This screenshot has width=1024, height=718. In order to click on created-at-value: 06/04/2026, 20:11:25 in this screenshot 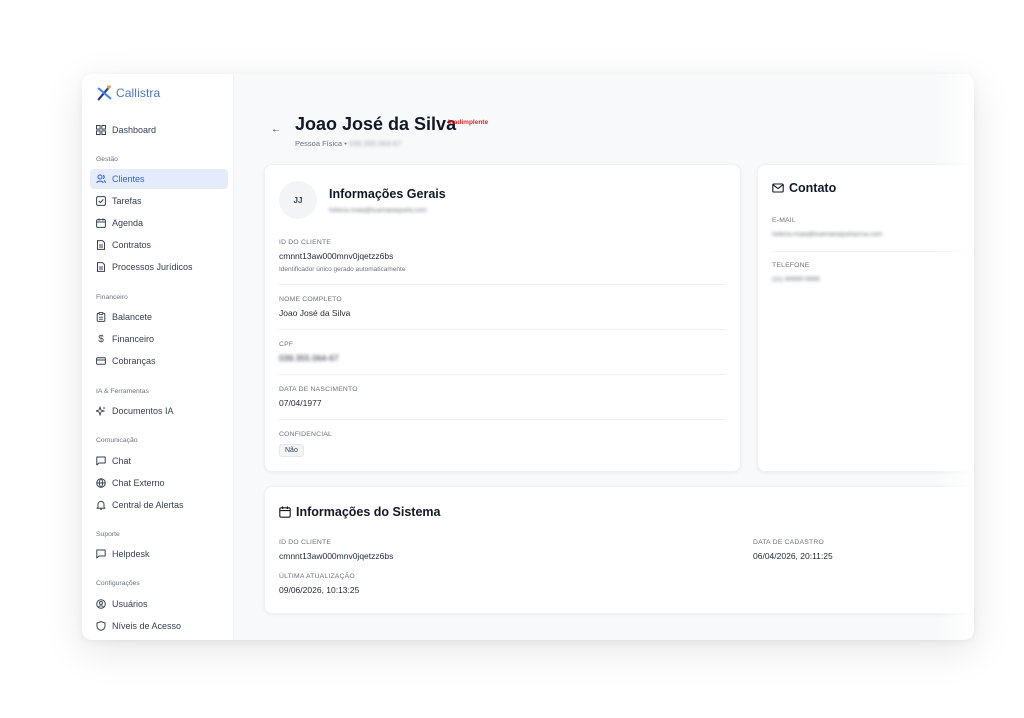, I will do `click(793, 556)`.